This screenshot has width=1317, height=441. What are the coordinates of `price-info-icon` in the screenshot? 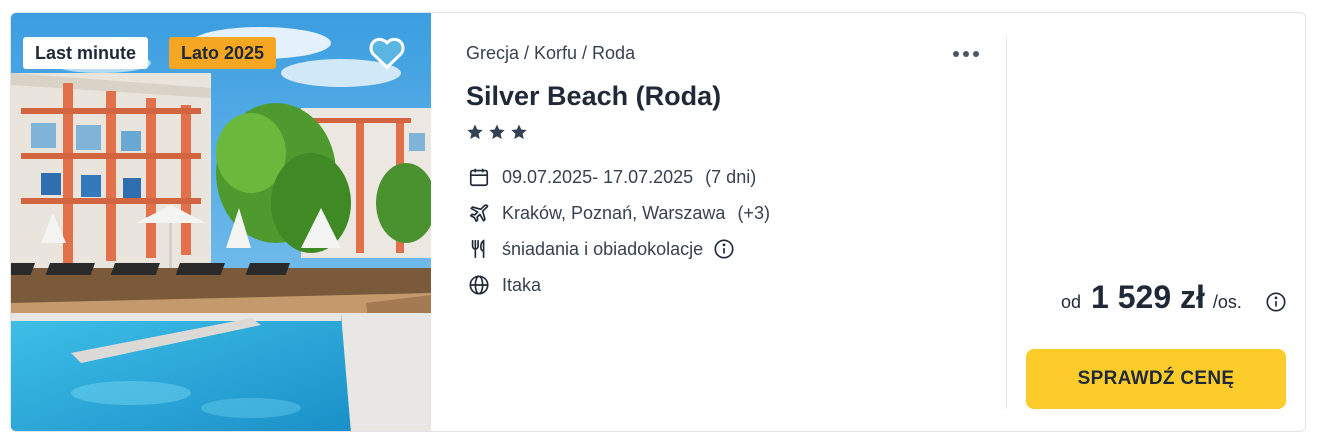 It's located at (1276, 304).